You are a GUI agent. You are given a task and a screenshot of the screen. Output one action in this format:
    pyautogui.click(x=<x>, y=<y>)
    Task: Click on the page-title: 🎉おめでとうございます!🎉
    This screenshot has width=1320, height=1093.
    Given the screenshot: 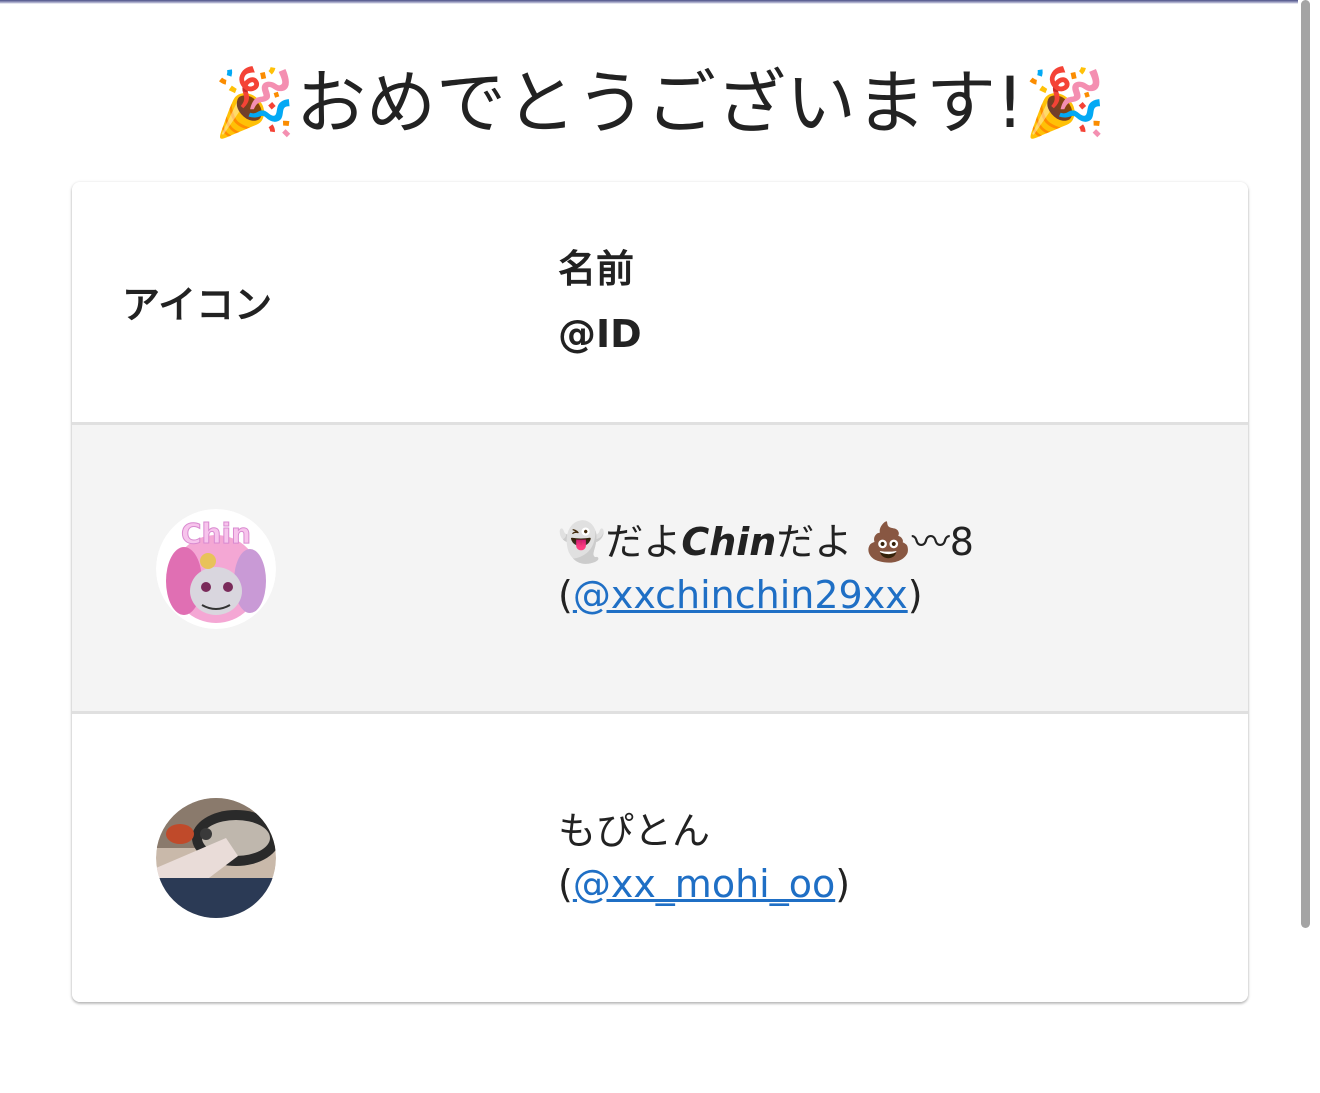 What is the action you would take?
    pyautogui.click(x=660, y=103)
    